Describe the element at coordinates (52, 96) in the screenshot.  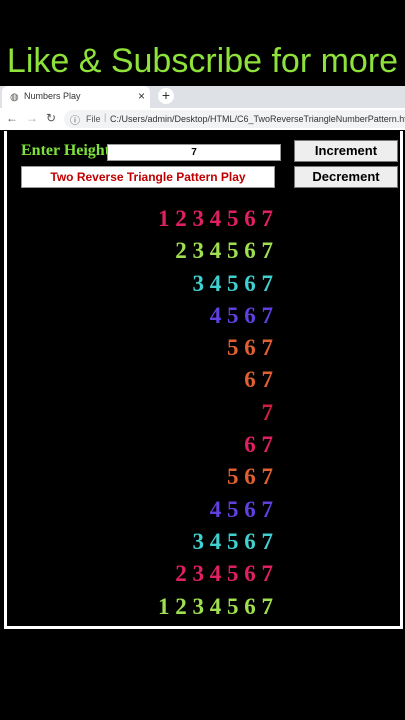
I see `tab-title: Numbers Play` at that location.